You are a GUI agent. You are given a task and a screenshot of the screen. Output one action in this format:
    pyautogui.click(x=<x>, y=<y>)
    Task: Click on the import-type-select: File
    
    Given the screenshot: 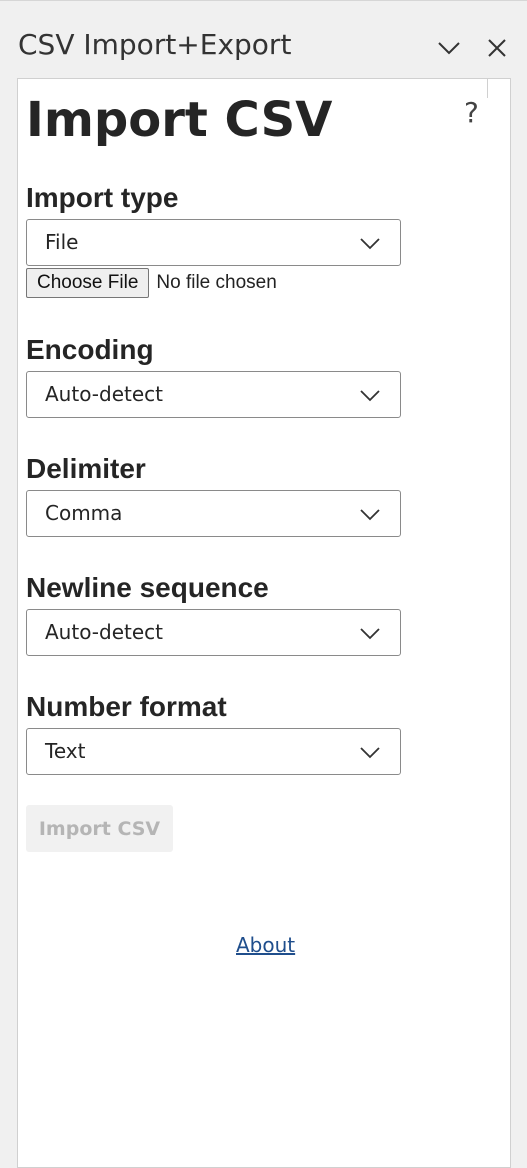 What is the action you would take?
    pyautogui.click(x=213, y=242)
    